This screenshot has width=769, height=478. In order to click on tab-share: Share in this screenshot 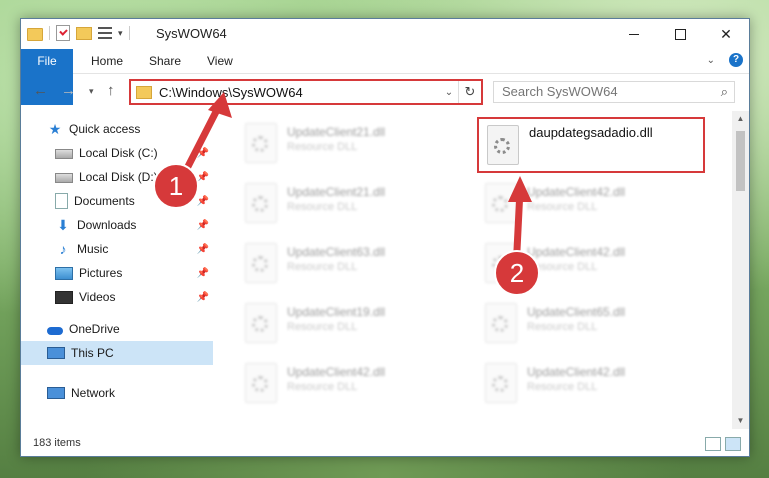, I will do `click(165, 61)`.